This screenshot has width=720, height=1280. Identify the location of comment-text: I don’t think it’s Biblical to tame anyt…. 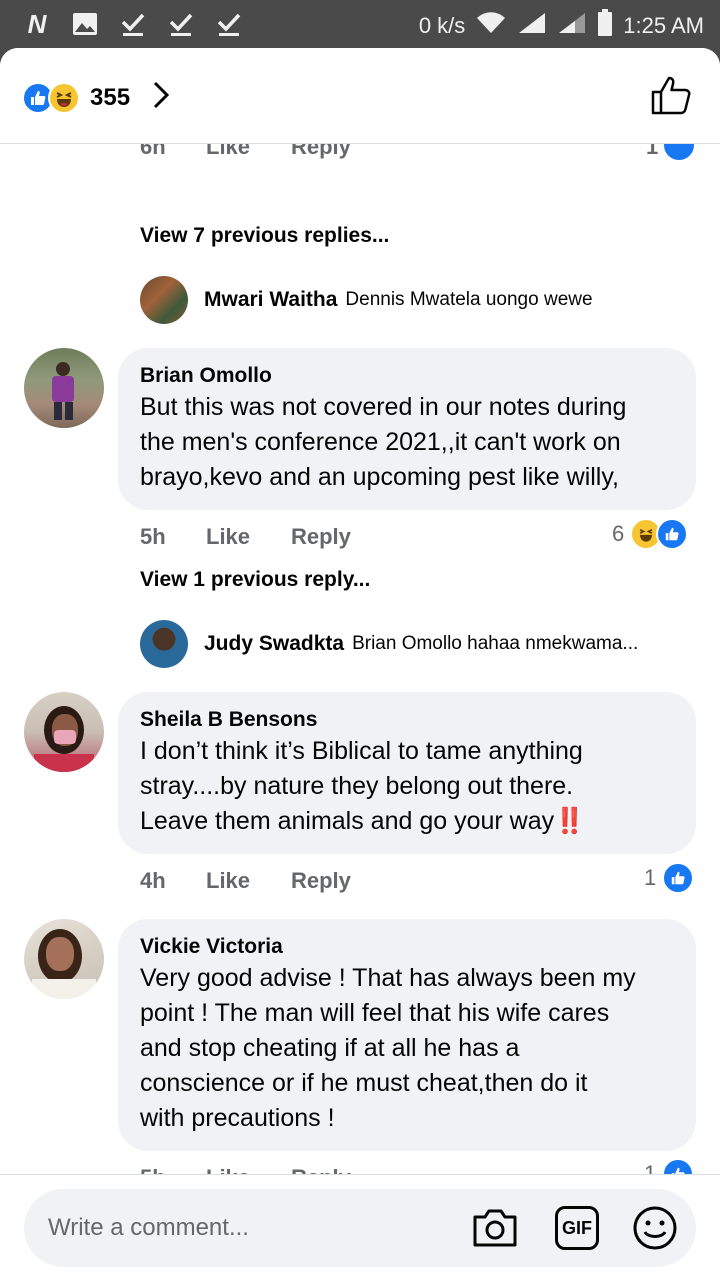
(406, 786).